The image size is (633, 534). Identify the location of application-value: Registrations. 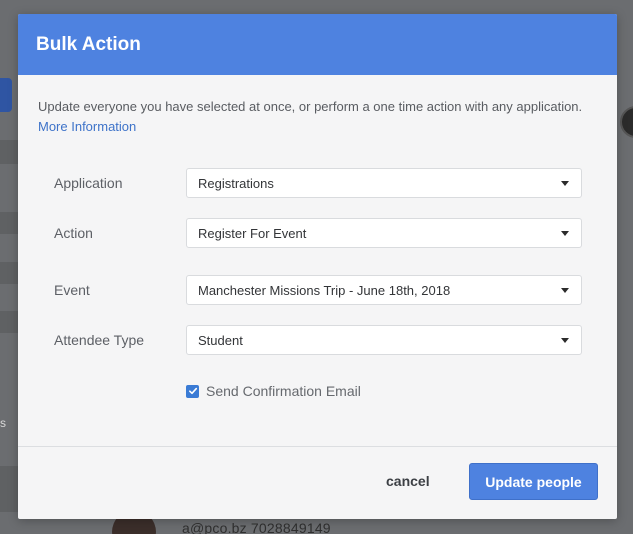
(236, 183).